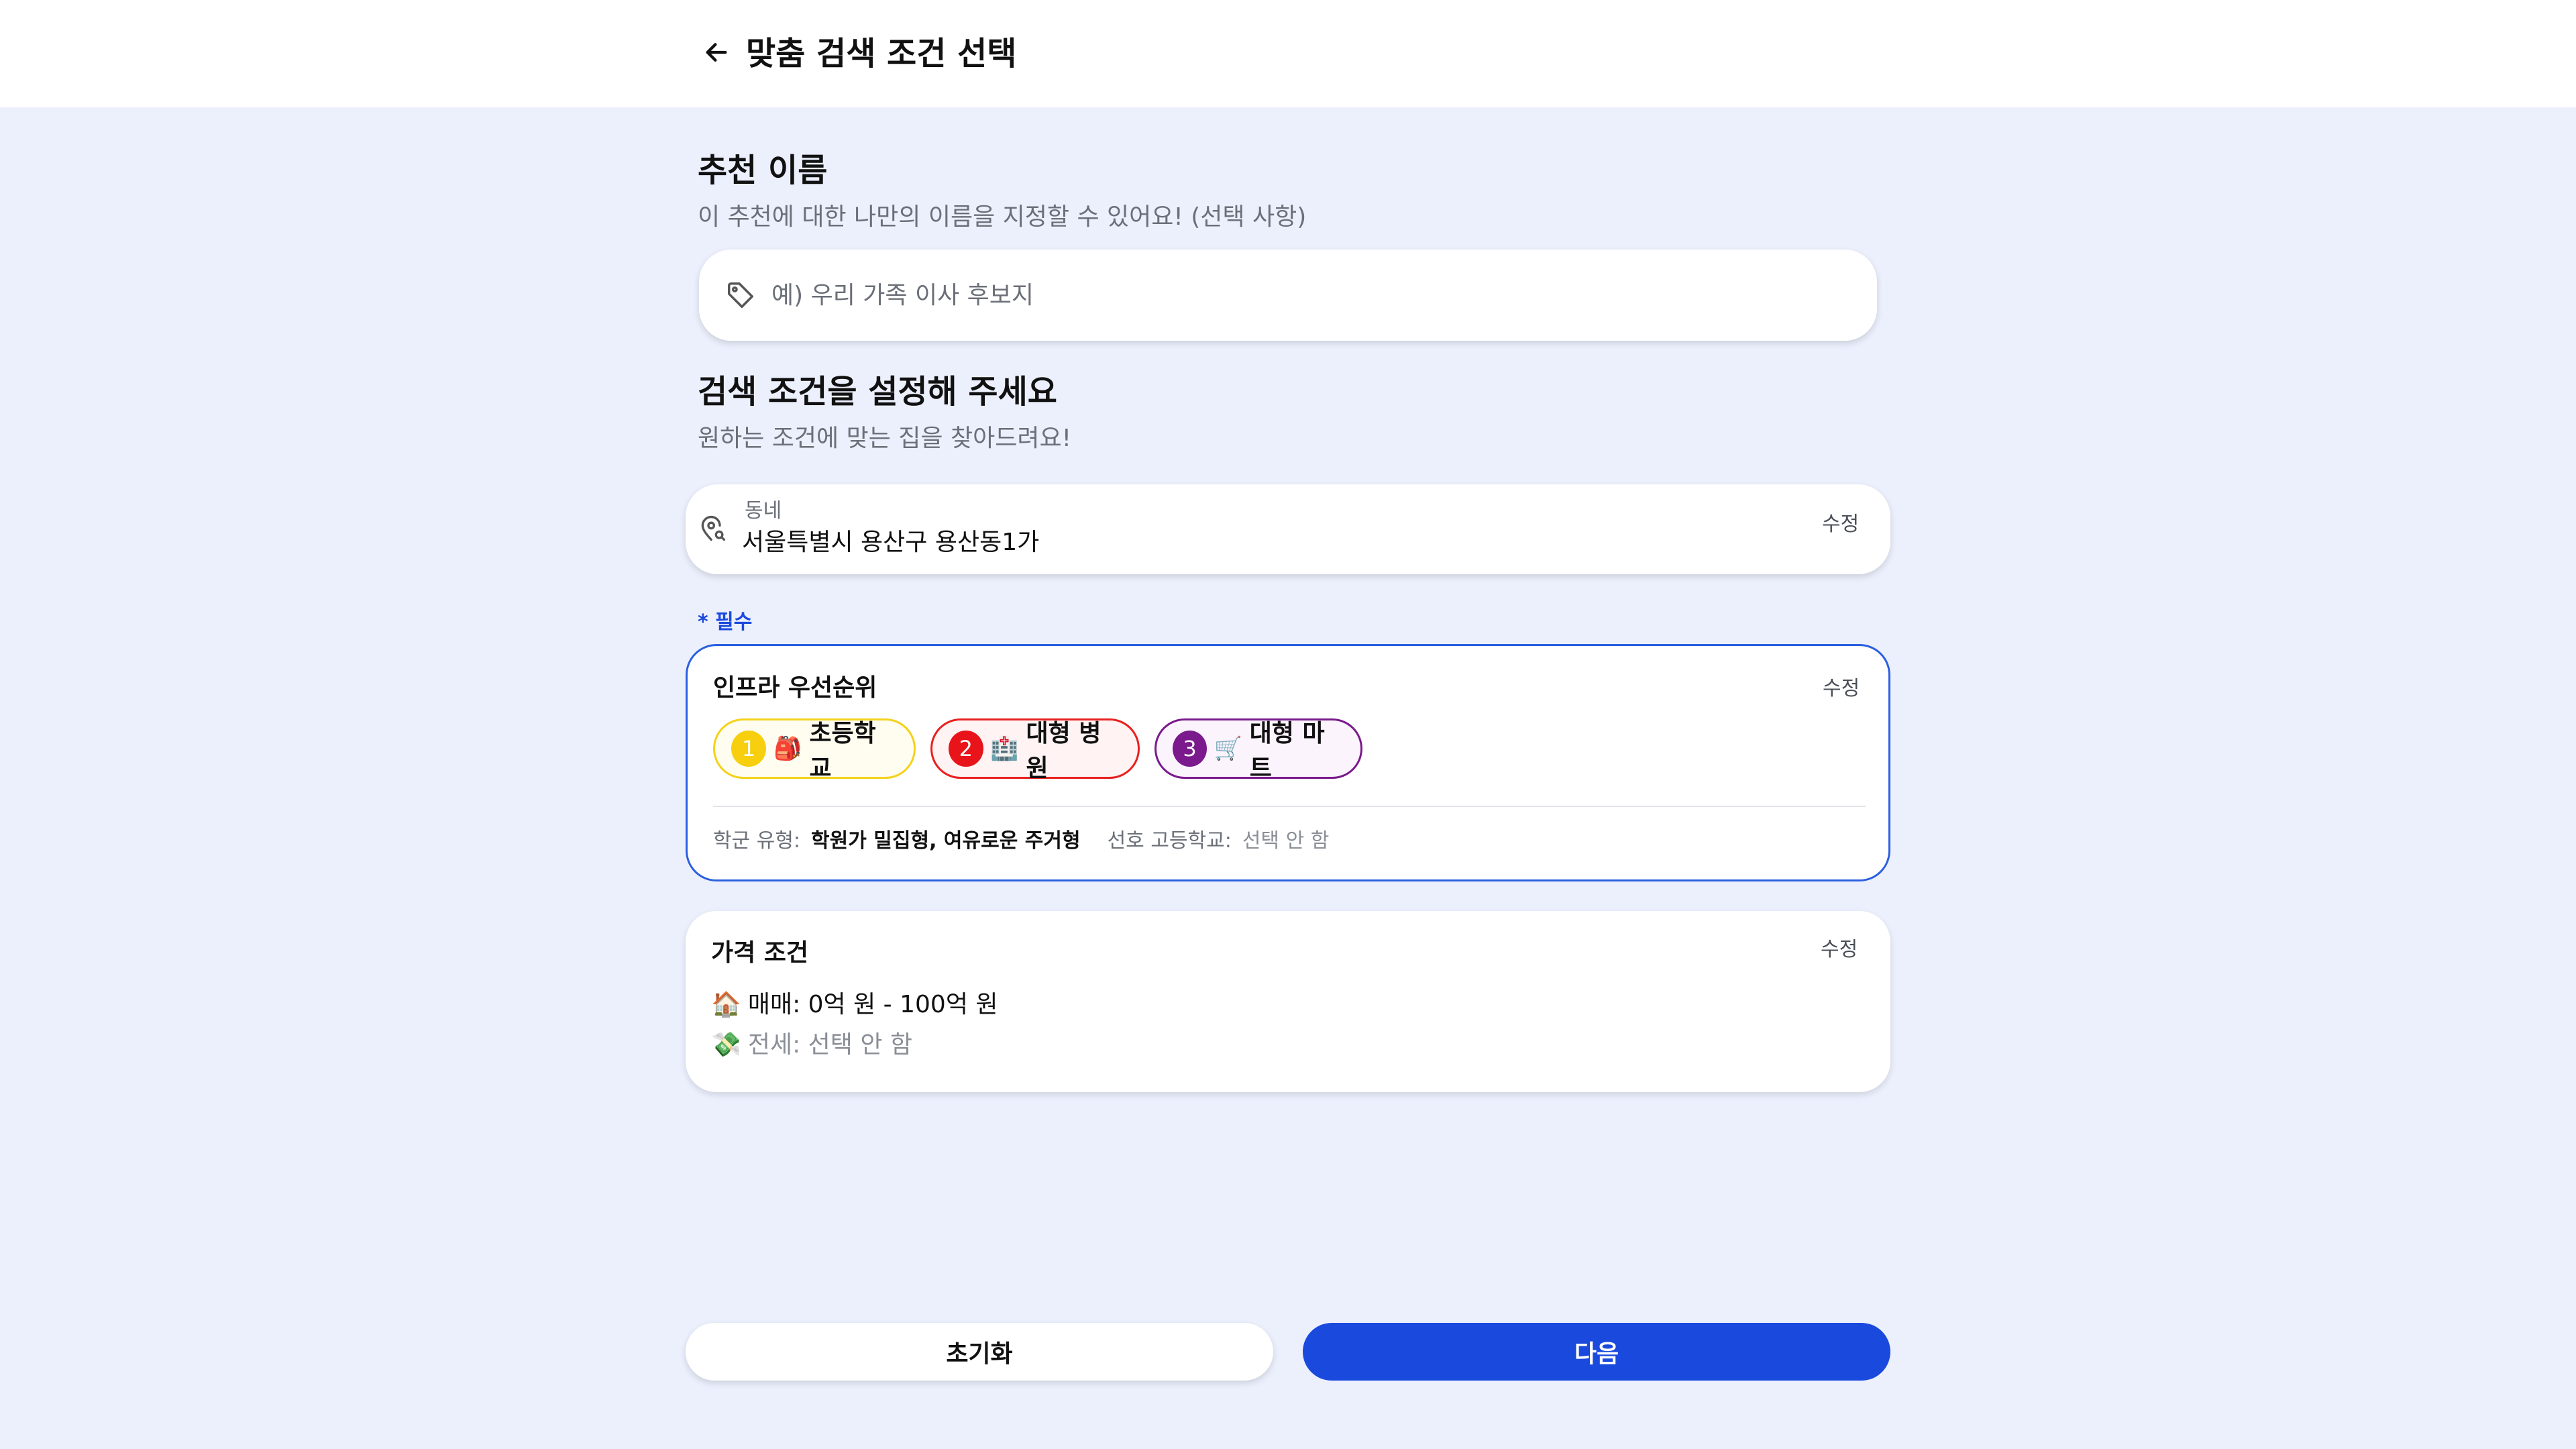 This screenshot has width=2576, height=1449. What do you see at coordinates (1286, 841) in the screenshot?
I see `high-school-value: 선택 안 함` at bounding box center [1286, 841].